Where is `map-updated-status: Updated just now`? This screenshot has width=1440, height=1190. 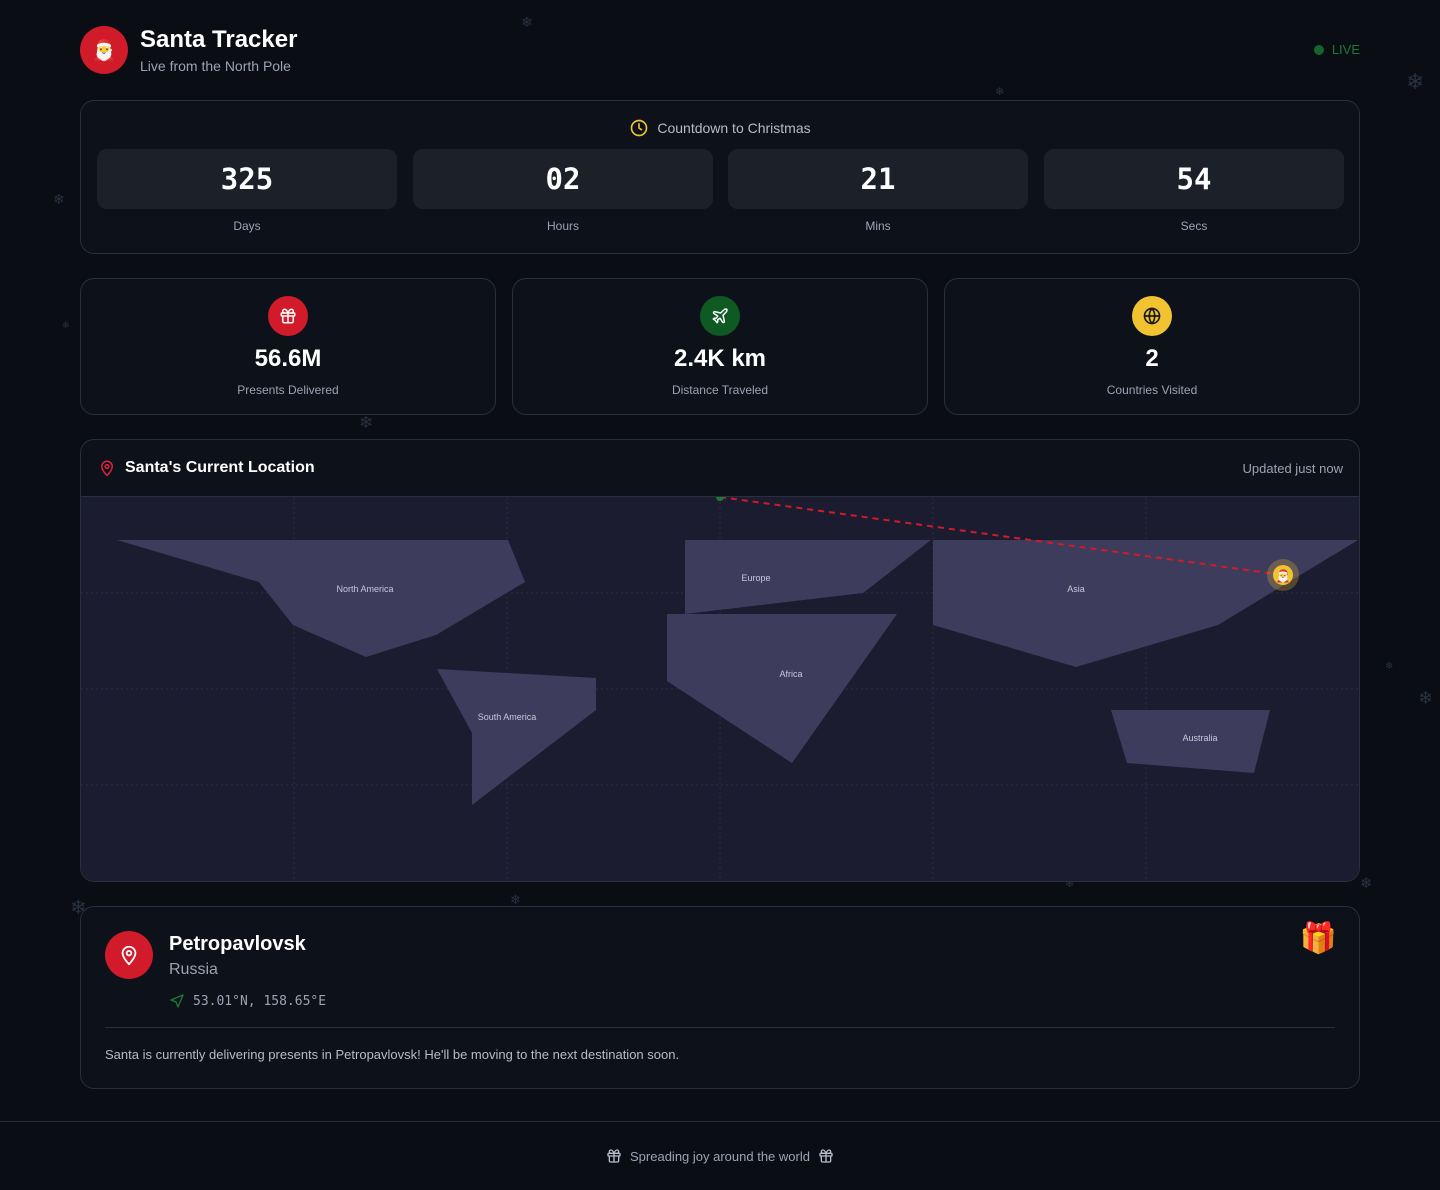 map-updated-status: Updated just now is located at coordinates (1292, 468).